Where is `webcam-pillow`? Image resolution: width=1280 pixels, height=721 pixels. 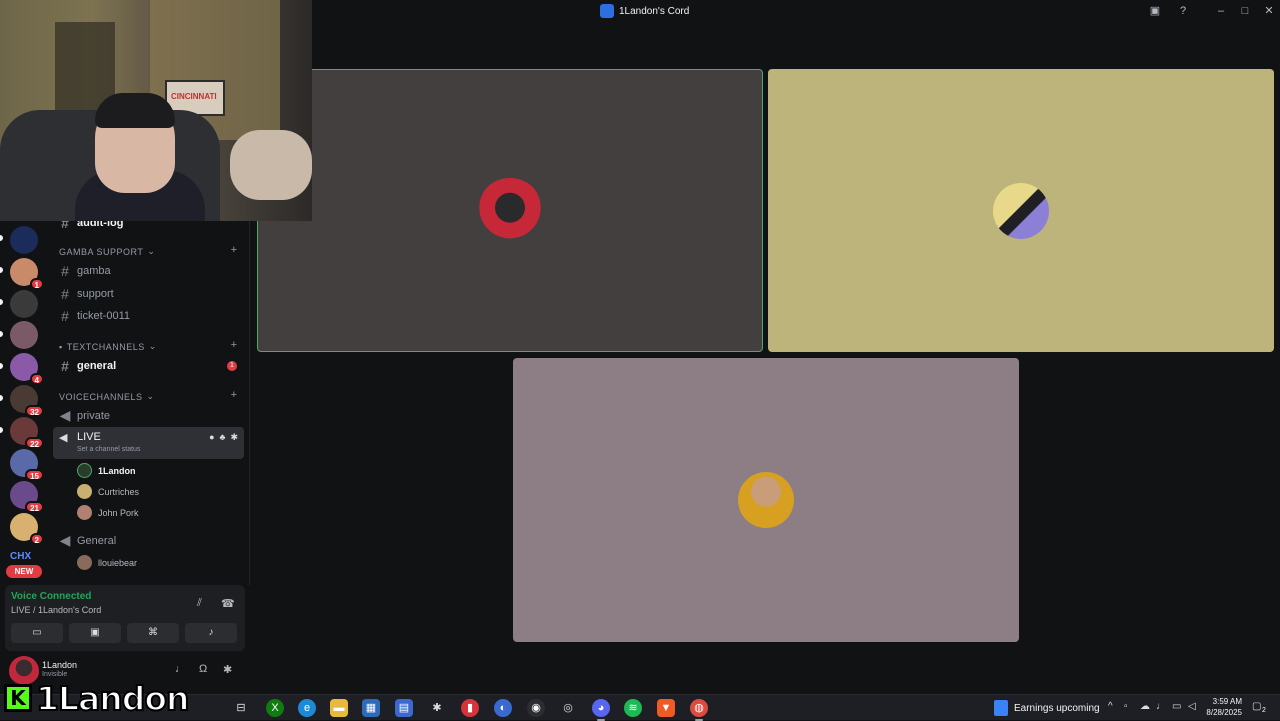
webcam-pillow is located at coordinates (271, 165).